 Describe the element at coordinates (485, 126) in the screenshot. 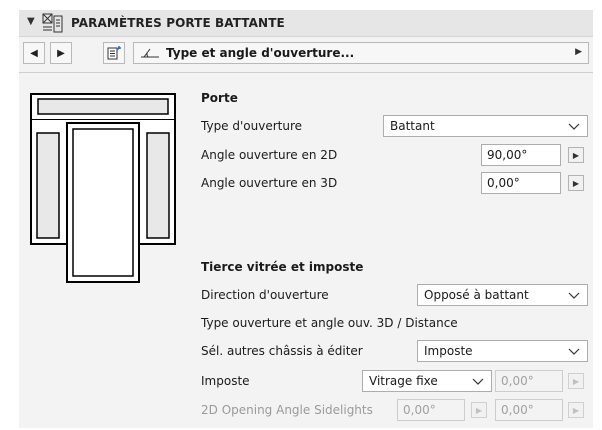

I see `opening-type-dropdown: Battant` at that location.